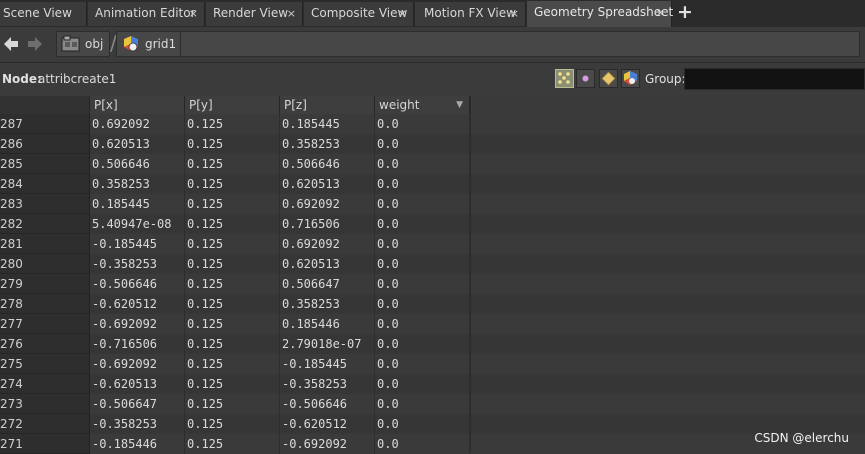  I want to click on row-index: 283, so click(45, 204).